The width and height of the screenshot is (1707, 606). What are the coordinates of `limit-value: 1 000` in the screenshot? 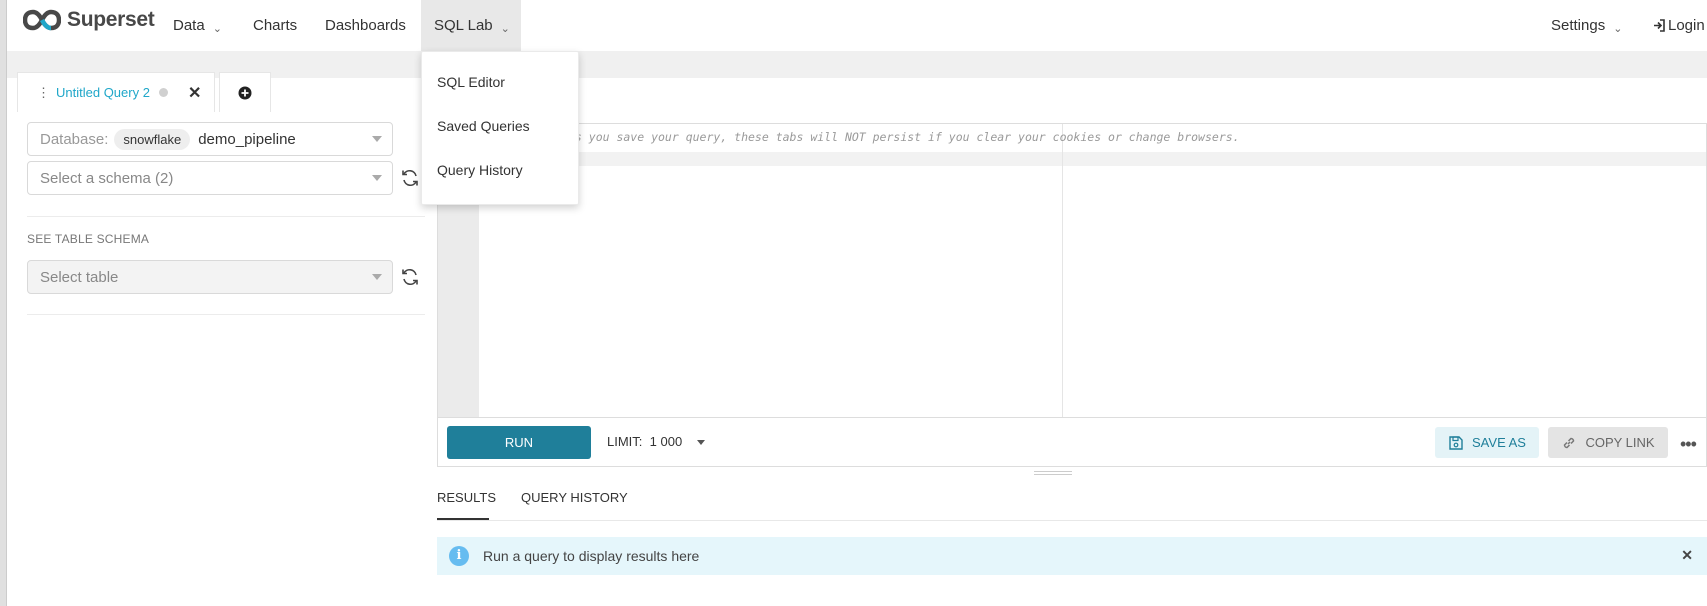 It's located at (666, 441).